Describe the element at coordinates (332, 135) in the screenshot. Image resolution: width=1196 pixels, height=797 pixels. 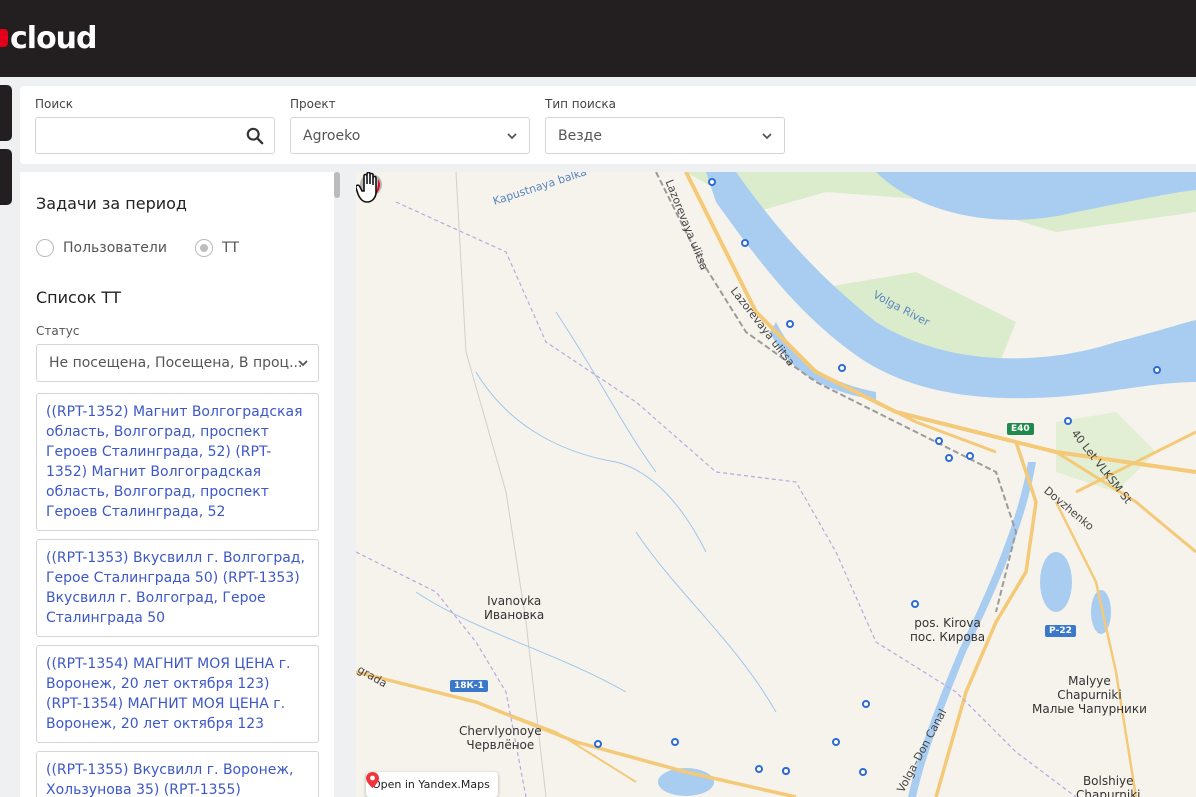
I see `project-value: Agroeko` at that location.